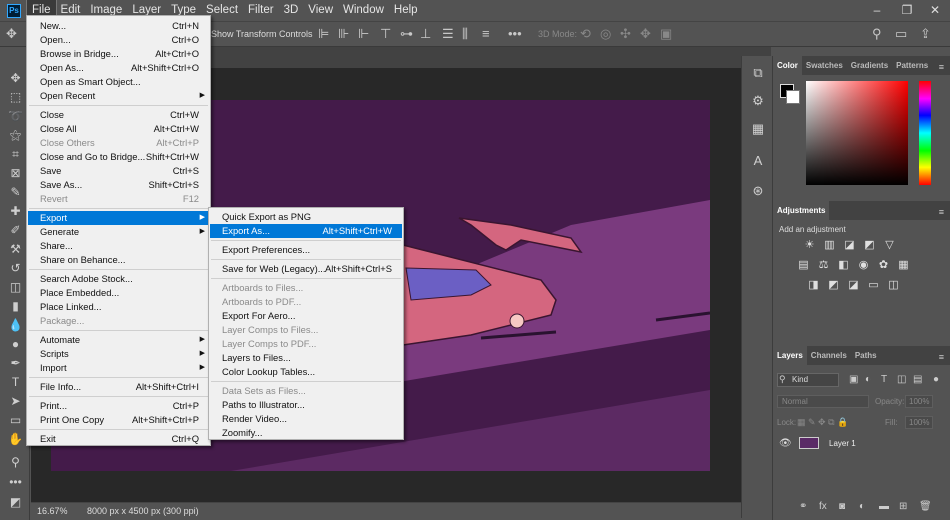 The image size is (950, 520). Describe the element at coordinates (406, 10) in the screenshot. I see `menu-help: Help` at that location.